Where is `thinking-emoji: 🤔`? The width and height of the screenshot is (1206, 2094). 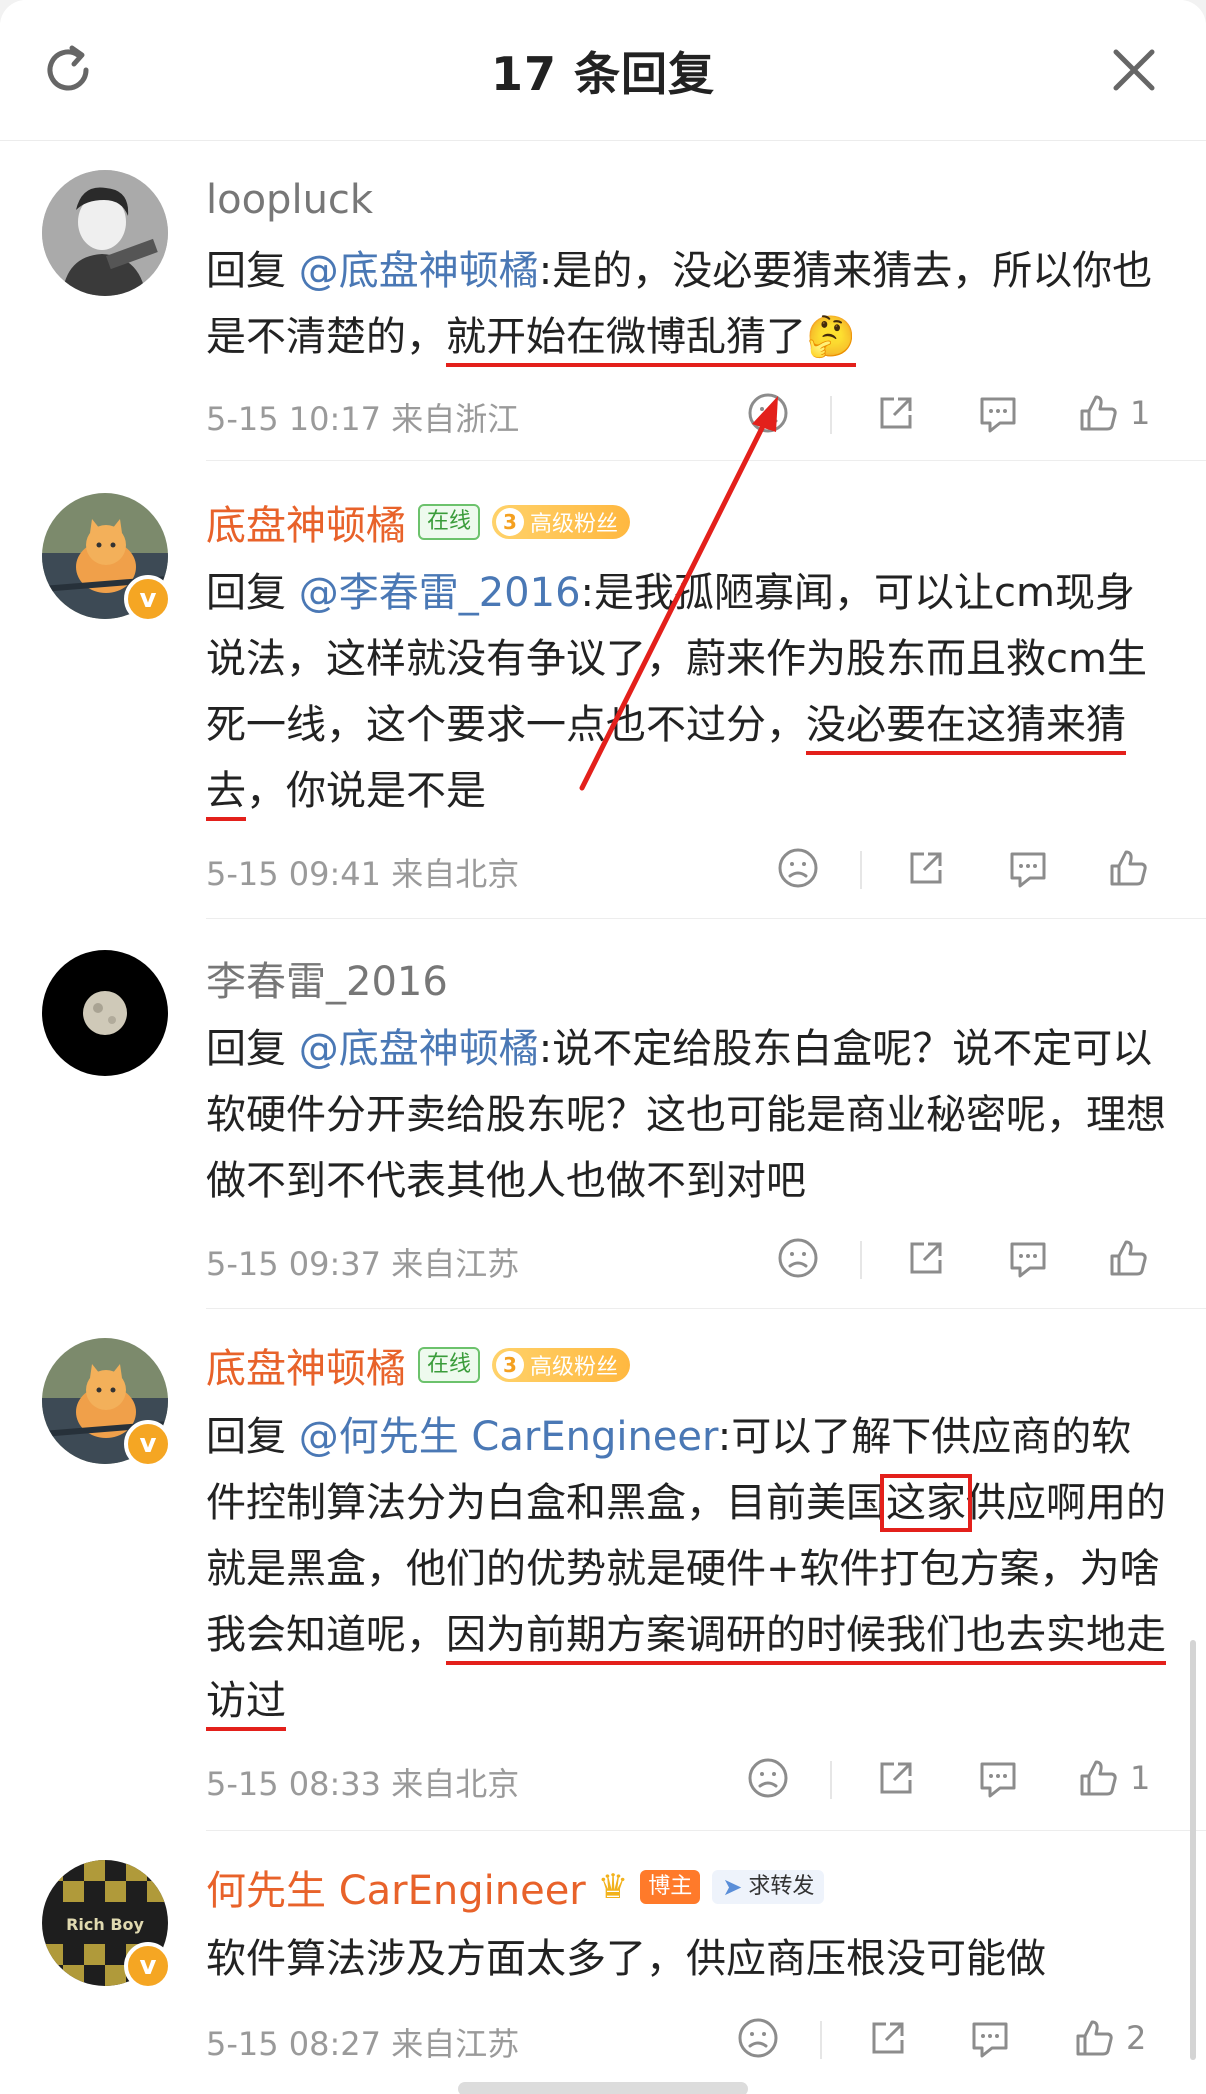 thinking-emoji: 🤔 is located at coordinates (831, 337).